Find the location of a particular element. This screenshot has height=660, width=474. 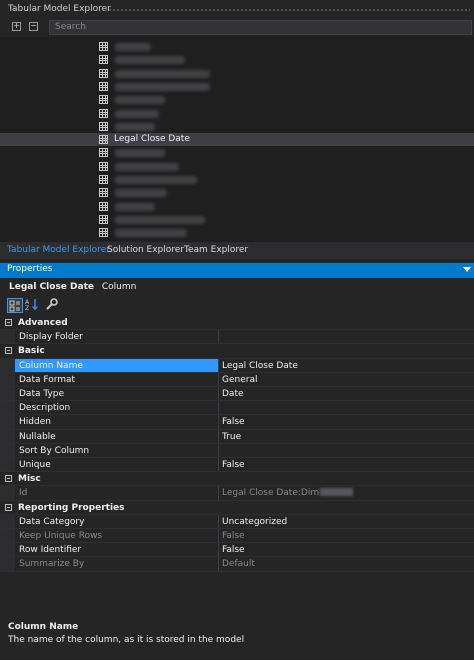

collapse-all-icon: − is located at coordinates (33, 26).